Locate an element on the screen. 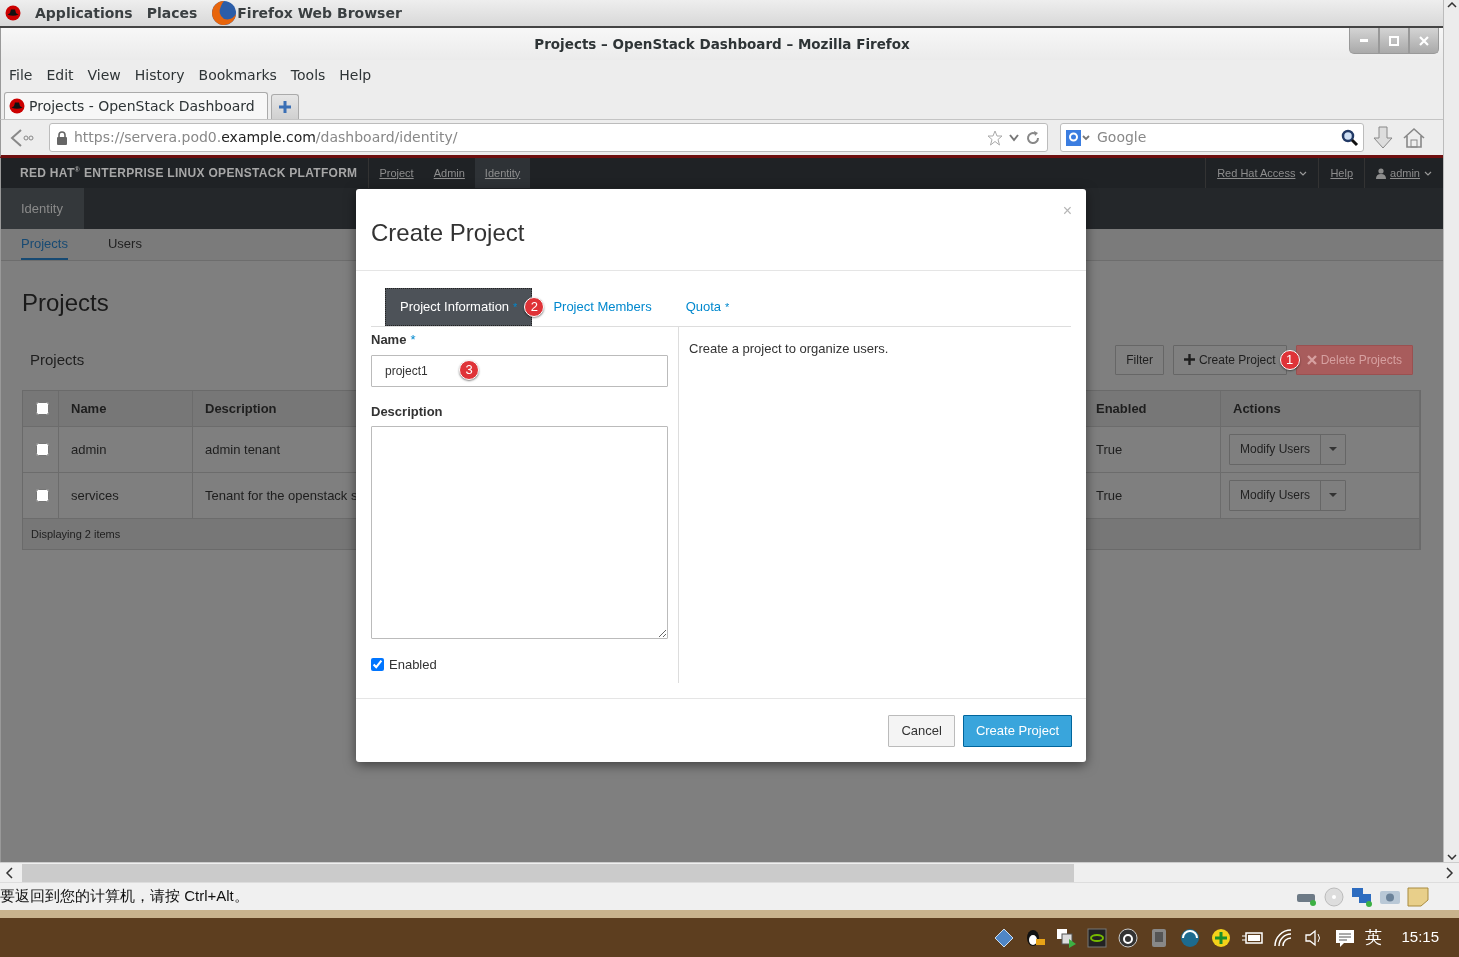 The width and height of the screenshot is (1459, 957). table-footer: Displaying 2 items is located at coordinates (76, 534).